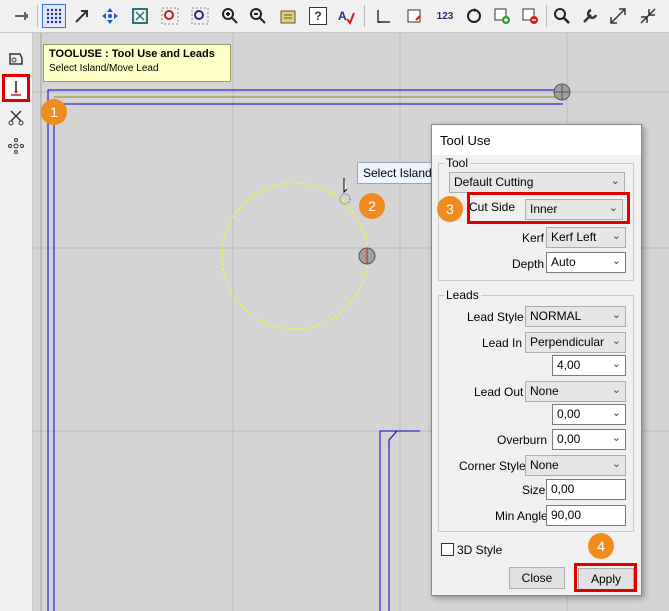 This screenshot has width=669, height=611. Describe the element at coordinates (499, 392) in the screenshot. I see `lead-out-label: Lead Out` at that location.